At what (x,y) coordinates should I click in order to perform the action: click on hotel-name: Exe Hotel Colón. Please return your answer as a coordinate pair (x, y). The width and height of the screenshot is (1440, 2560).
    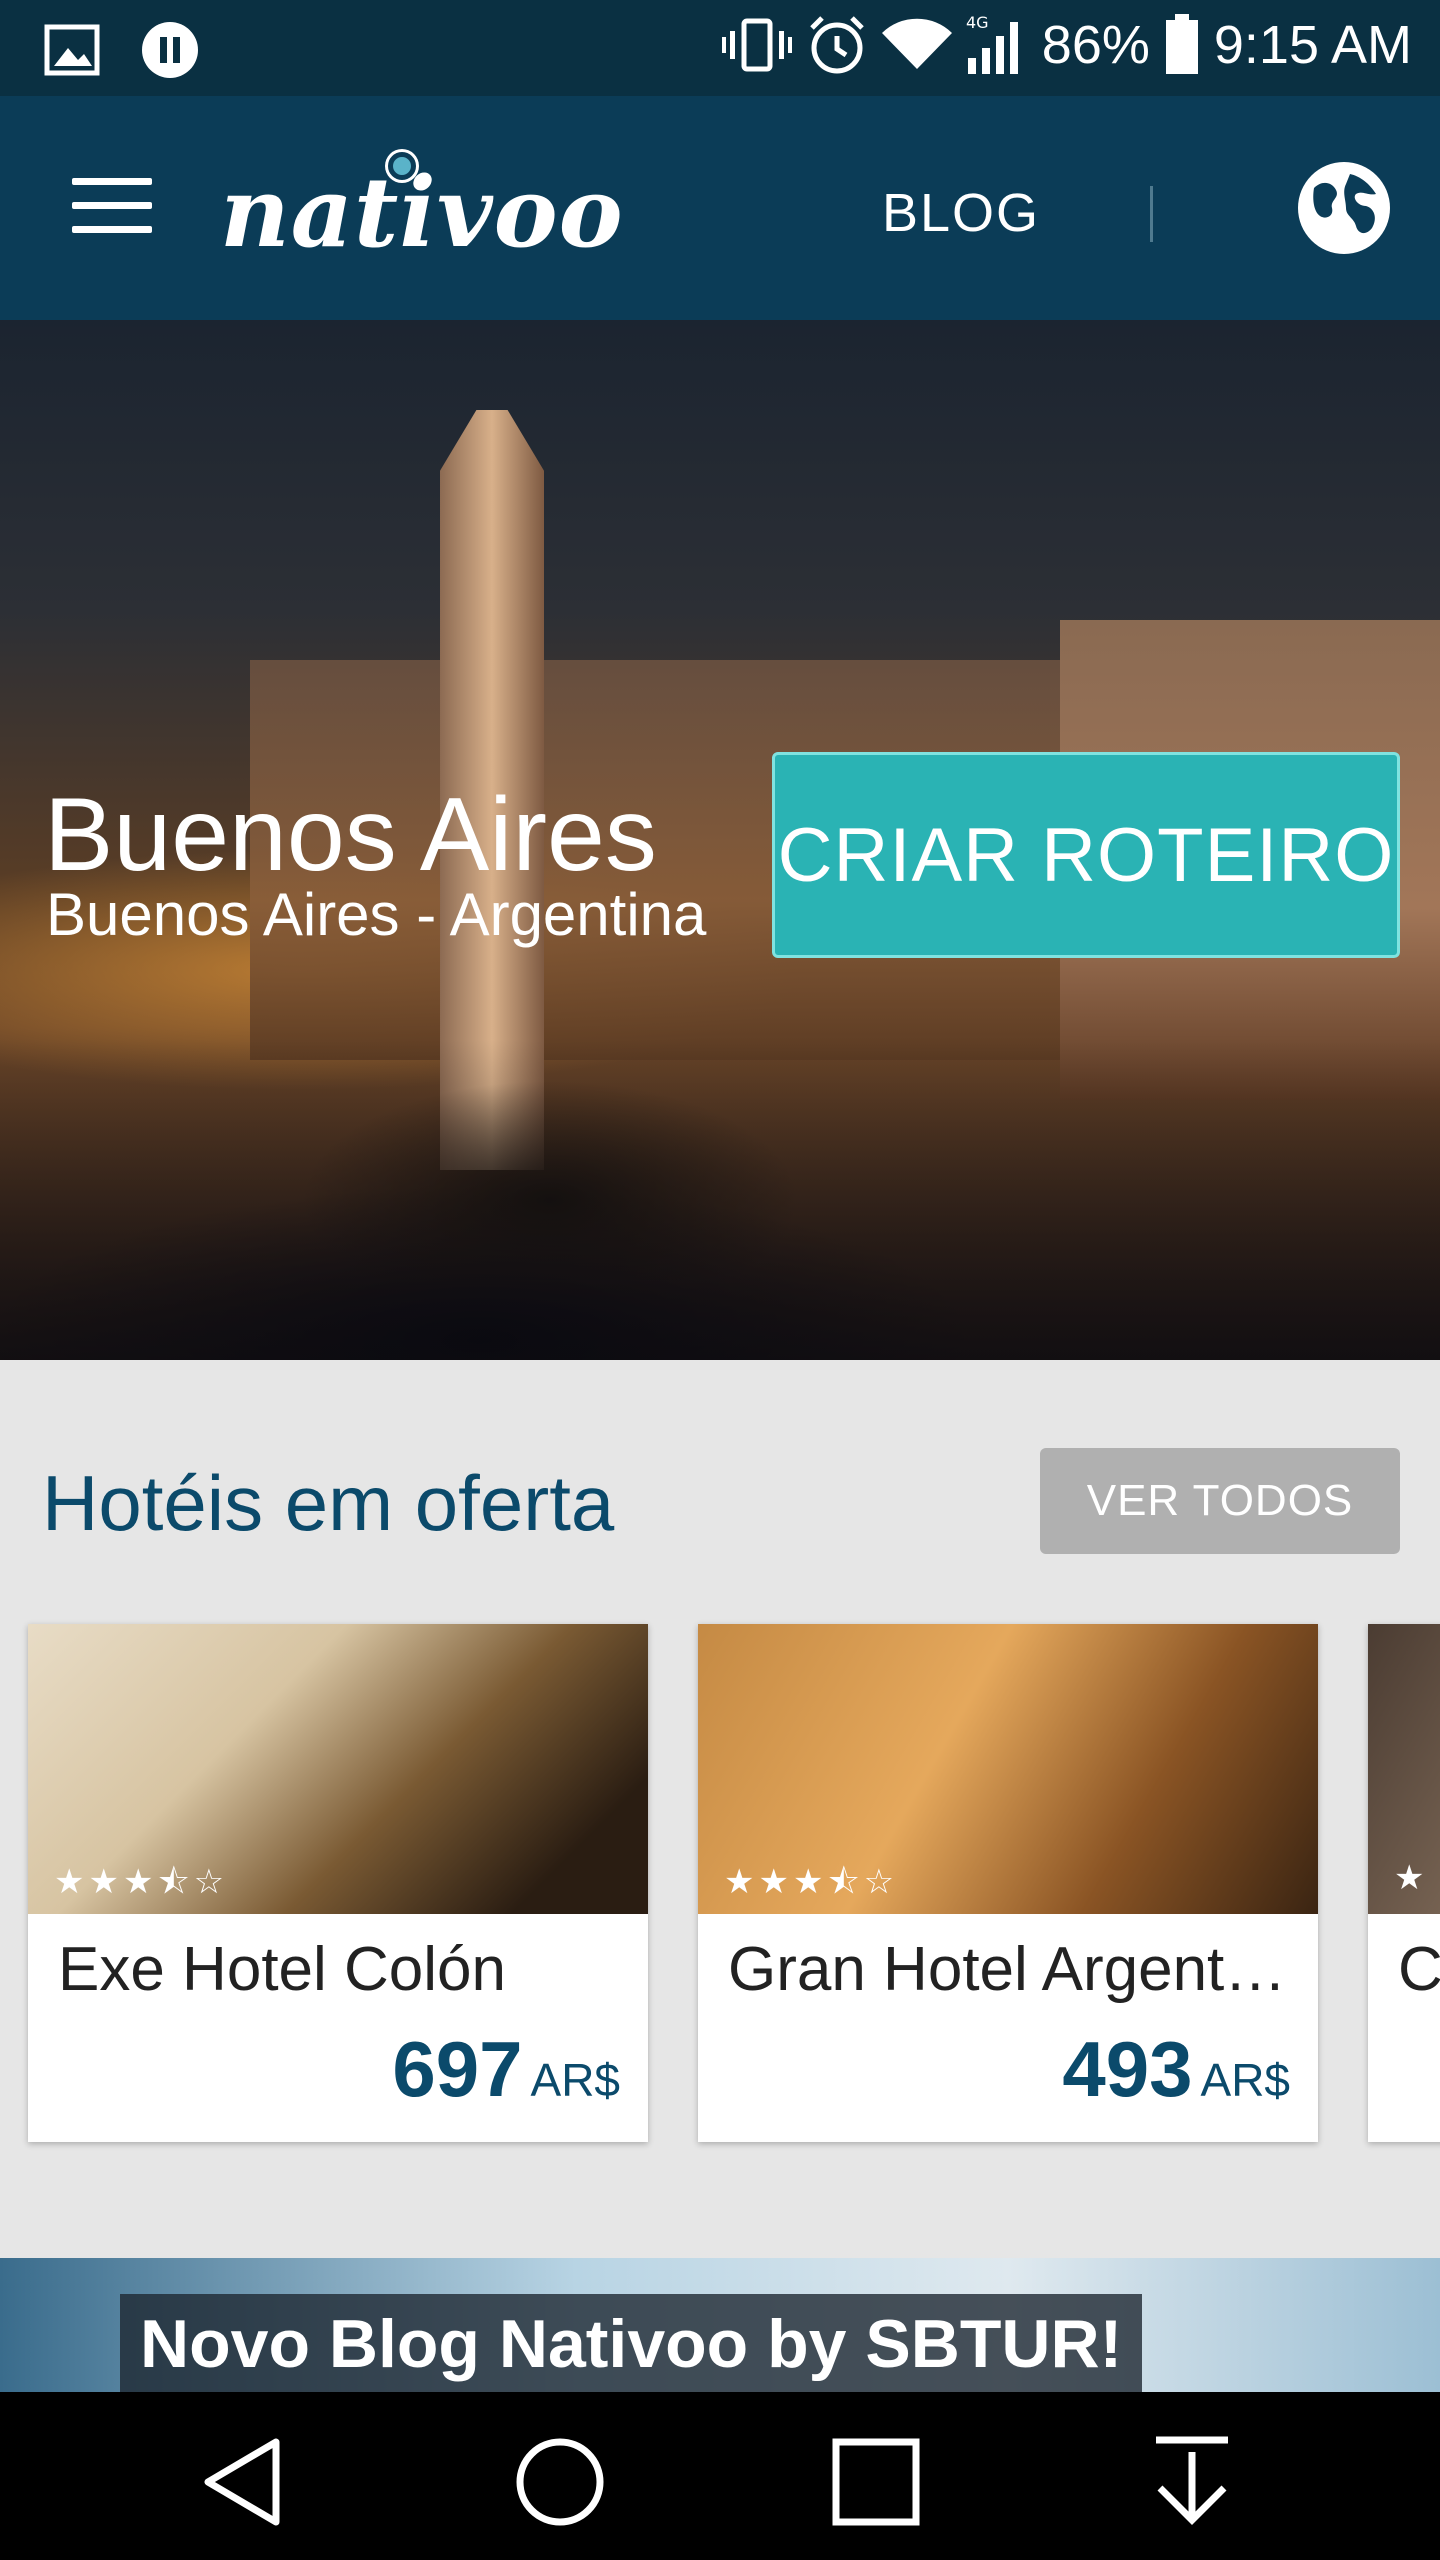
    Looking at the image, I should click on (282, 1969).